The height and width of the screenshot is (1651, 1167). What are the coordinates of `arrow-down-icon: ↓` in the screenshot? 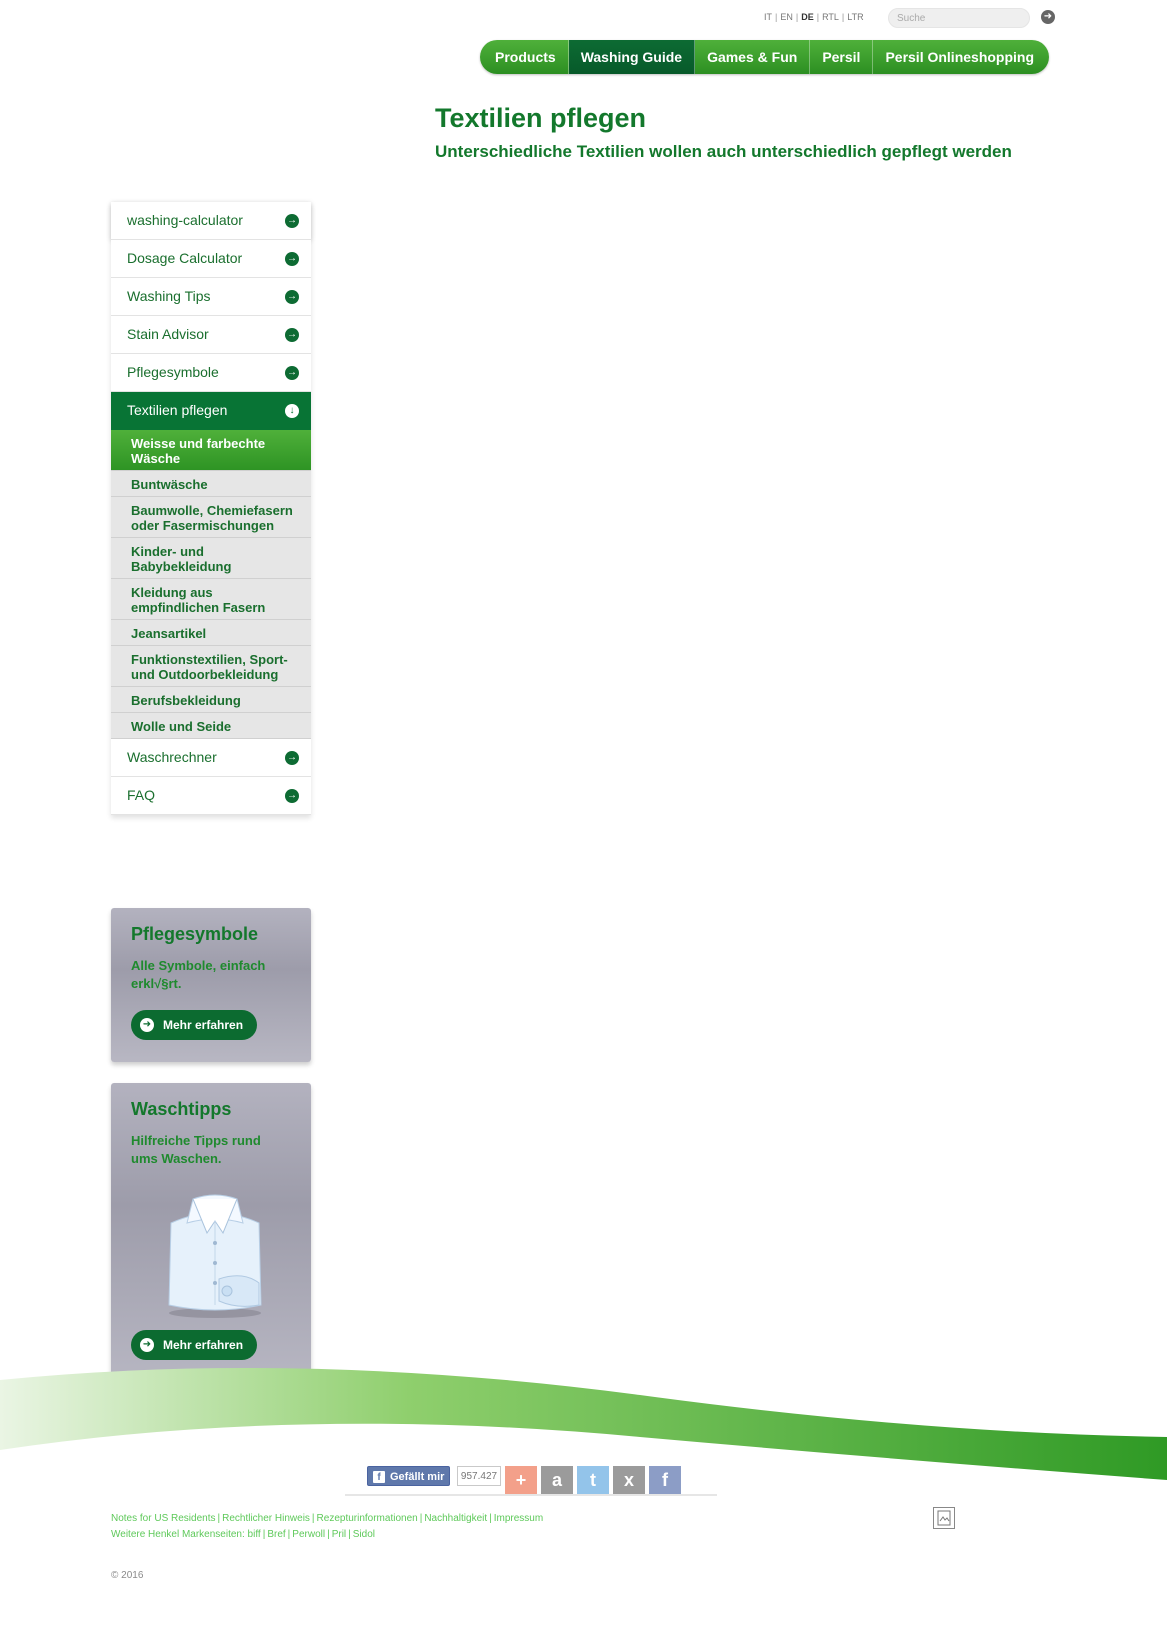 It's located at (292, 411).